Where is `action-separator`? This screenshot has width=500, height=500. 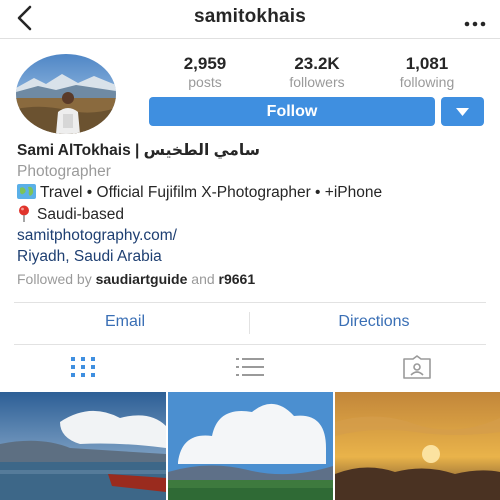 action-separator is located at coordinates (249, 323).